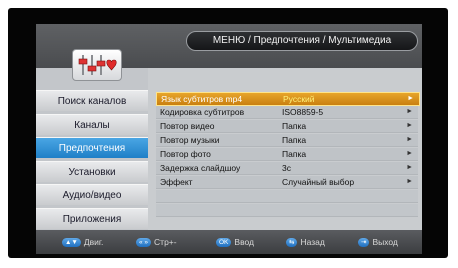  Describe the element at coordinates (202, 112) in the screenshot. I see `setting-label: Кодировка субтитров` at that location.